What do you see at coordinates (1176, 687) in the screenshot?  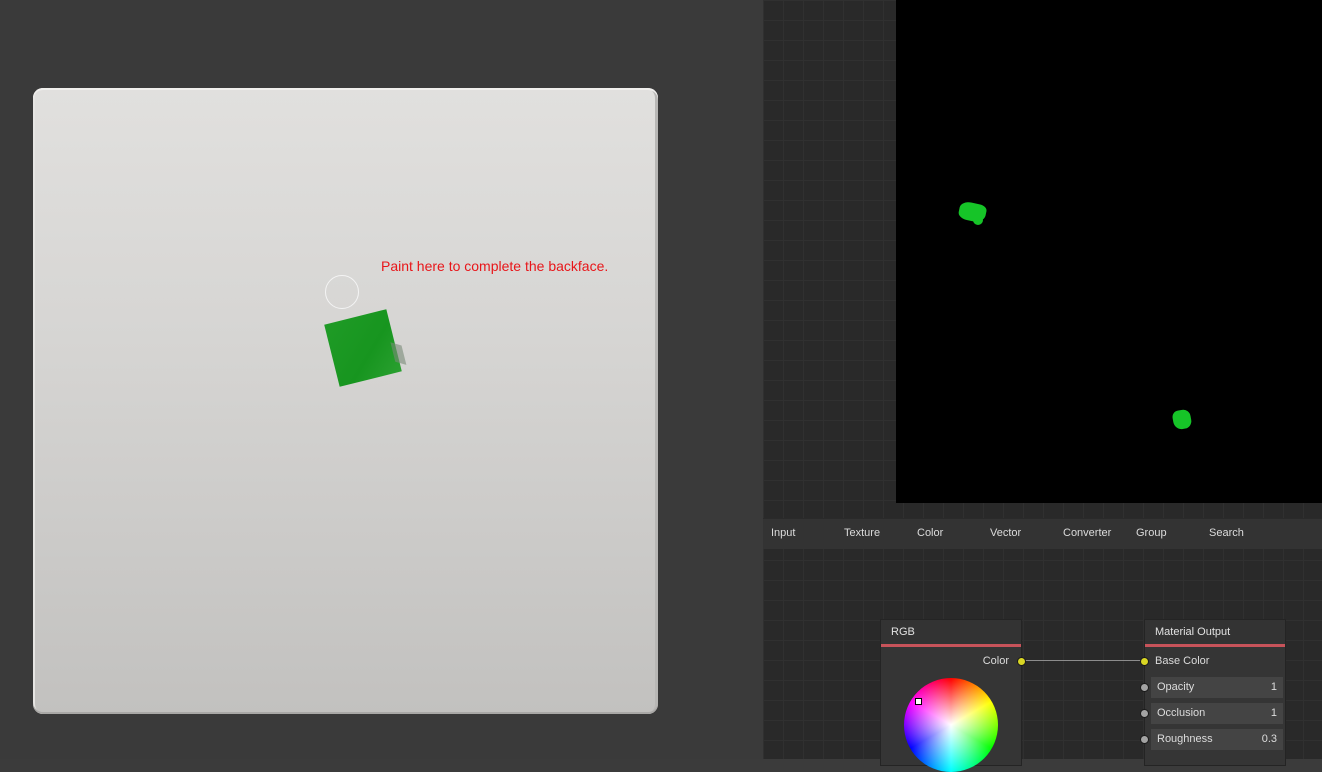 I see `opacity-label: Opacity` at bounding box center [1176, 687].